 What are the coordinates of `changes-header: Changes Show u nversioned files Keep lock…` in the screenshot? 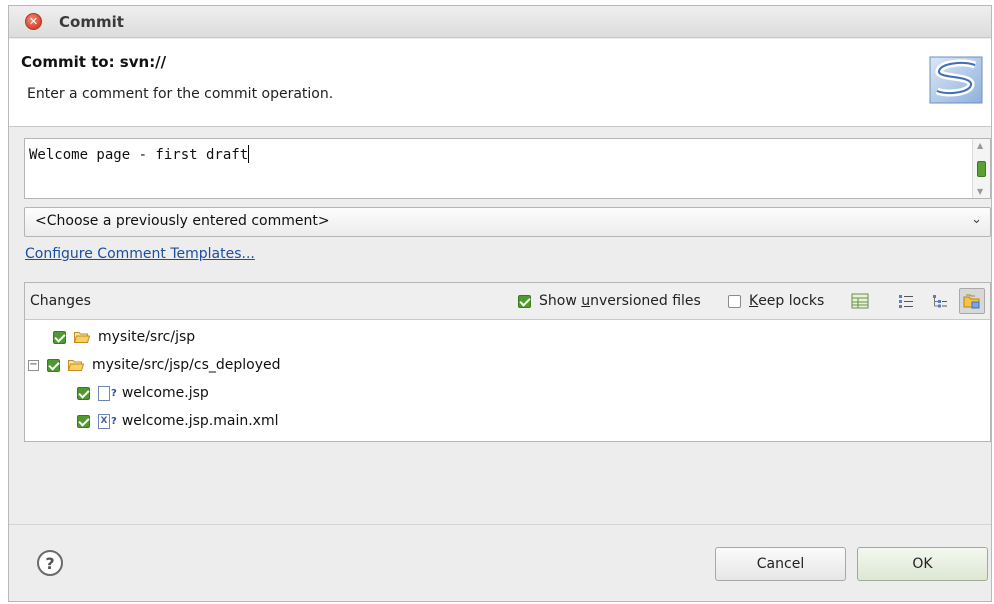 It's located at (507, 301).